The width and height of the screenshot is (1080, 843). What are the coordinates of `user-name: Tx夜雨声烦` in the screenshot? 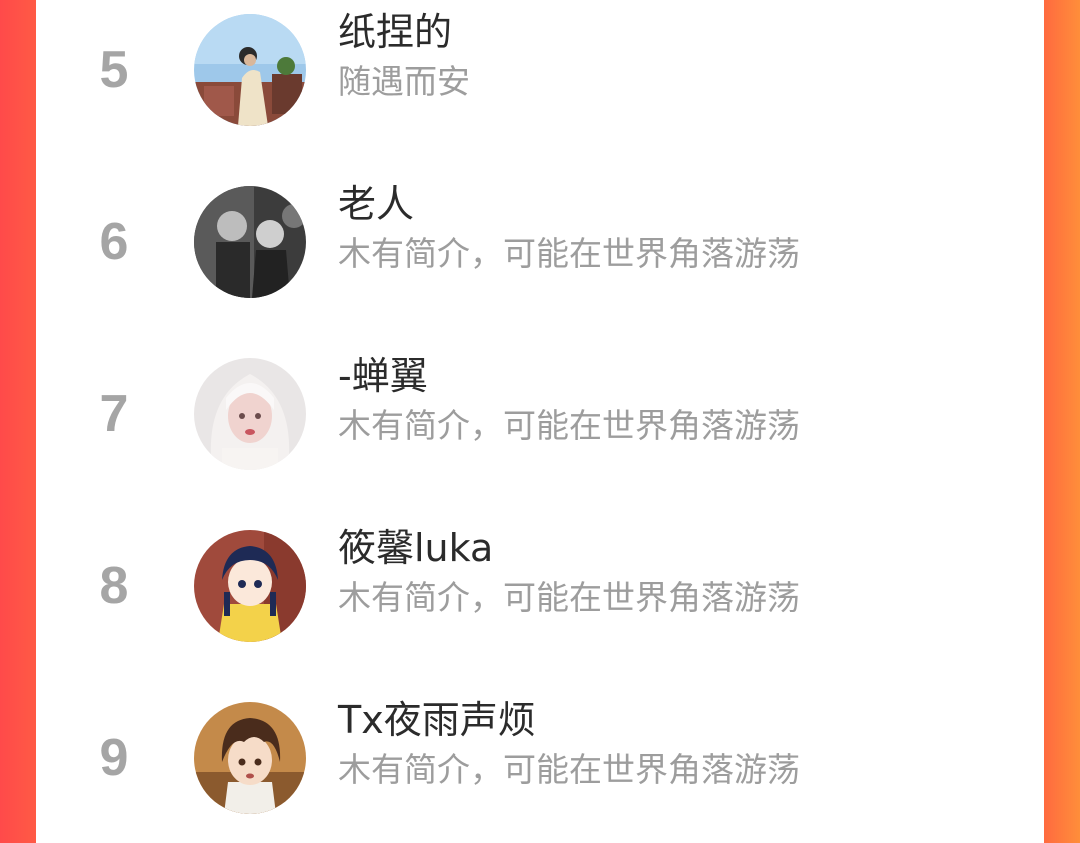 It's located at (437, 720).